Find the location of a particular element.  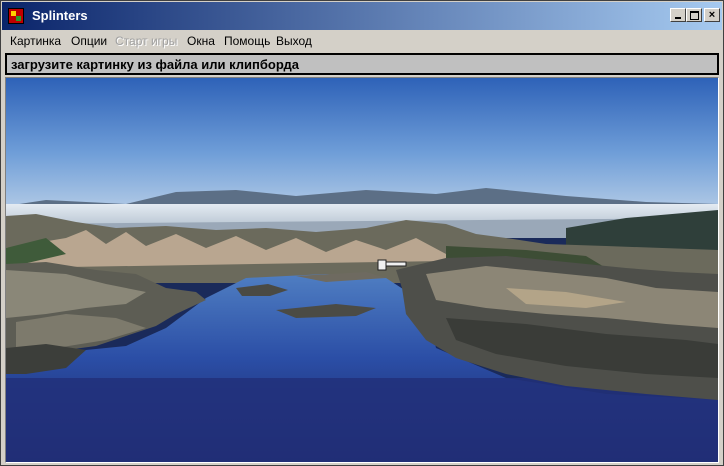

menu-picture: Картинка is located at coordinates (35, 41).